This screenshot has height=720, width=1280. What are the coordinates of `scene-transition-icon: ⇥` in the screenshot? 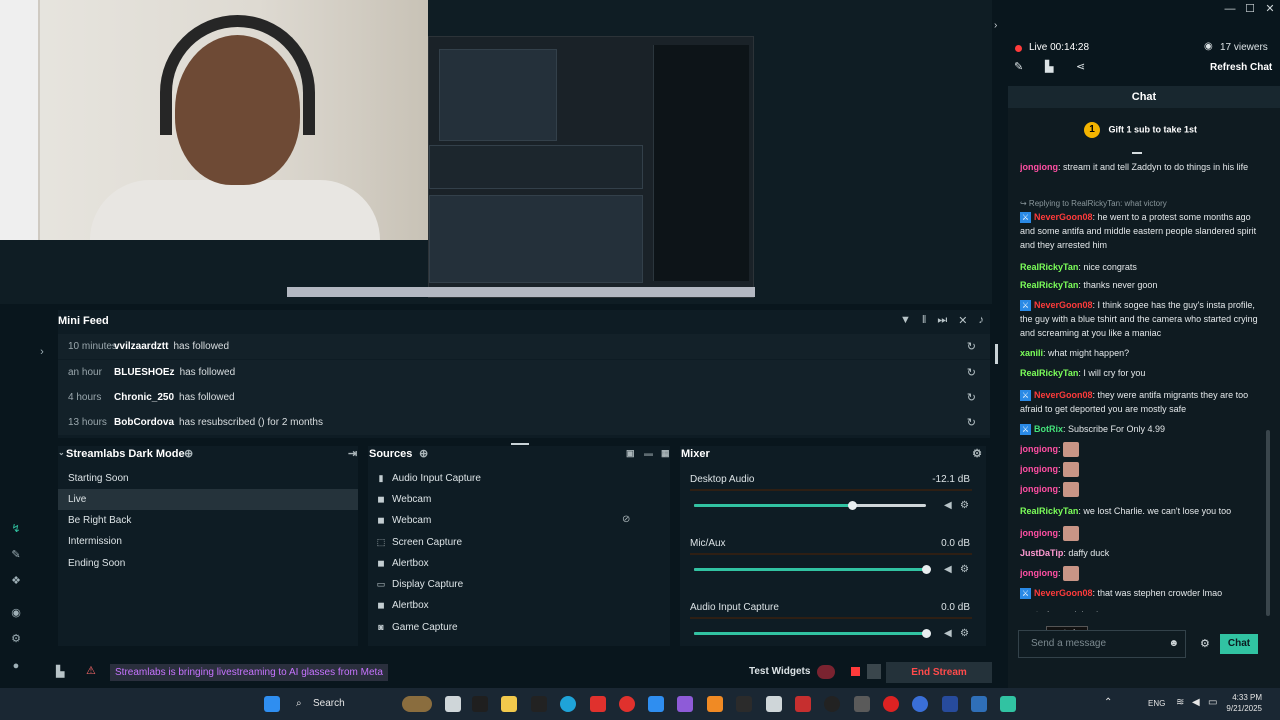 It's located at (352, 453).